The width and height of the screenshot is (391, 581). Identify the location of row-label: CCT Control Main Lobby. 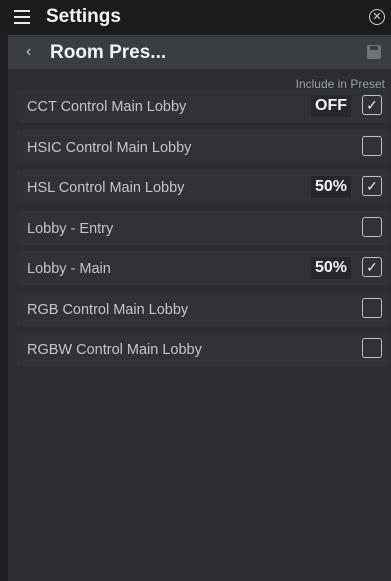
(107, 107).